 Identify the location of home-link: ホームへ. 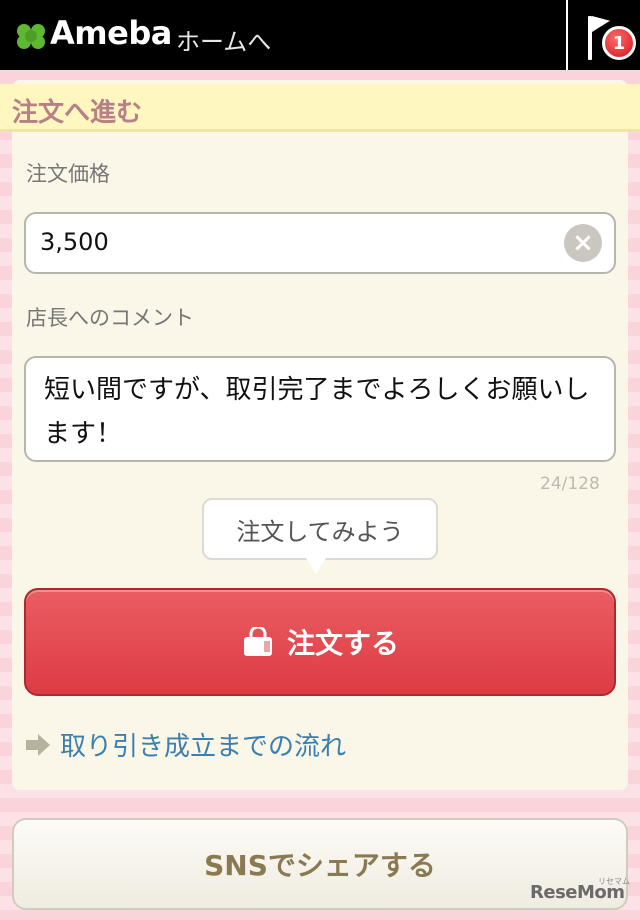
(223, 39).